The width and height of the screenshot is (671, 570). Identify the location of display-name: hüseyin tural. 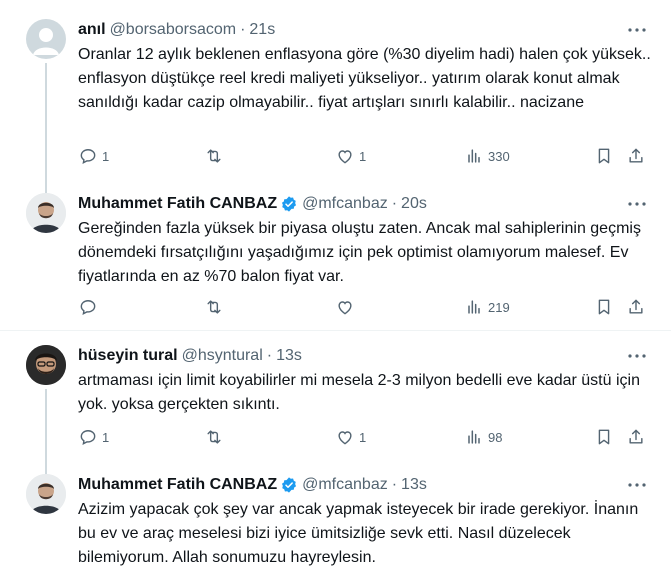
(128, 356).